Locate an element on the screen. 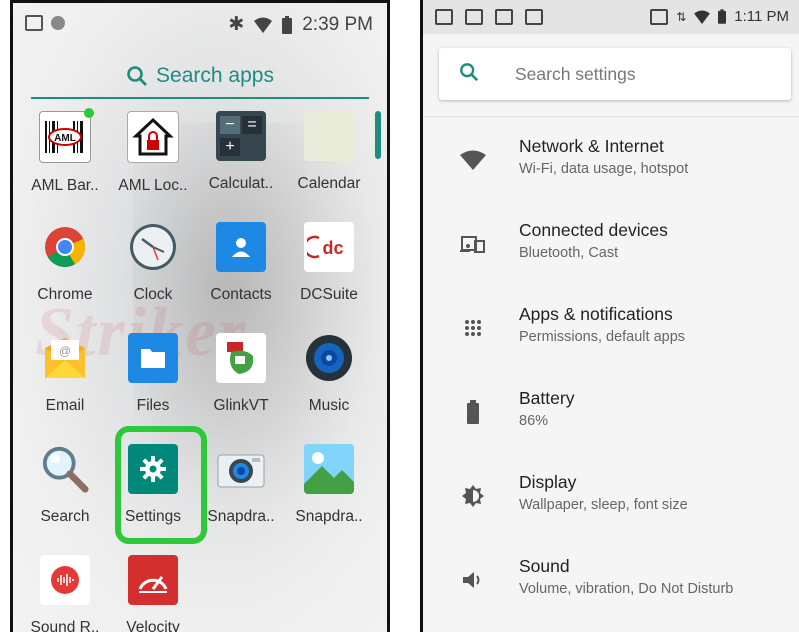 The width and height of the screenshot is (799, 632). app-sound-recorder: Sound R.. is located at coordinates (65, 593).